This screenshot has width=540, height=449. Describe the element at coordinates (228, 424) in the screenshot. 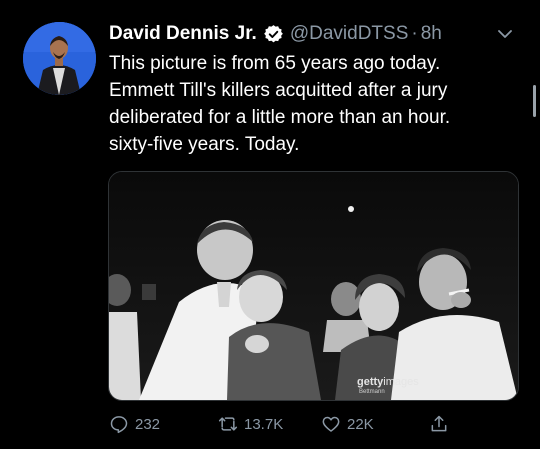

I see `retweet-icon` at that location.